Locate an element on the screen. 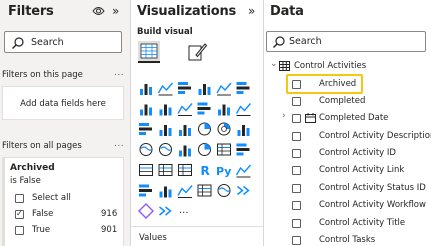 This screenshot has height=246, width=431. field-row: Control Activity Link is located at coordinates (347, 170).